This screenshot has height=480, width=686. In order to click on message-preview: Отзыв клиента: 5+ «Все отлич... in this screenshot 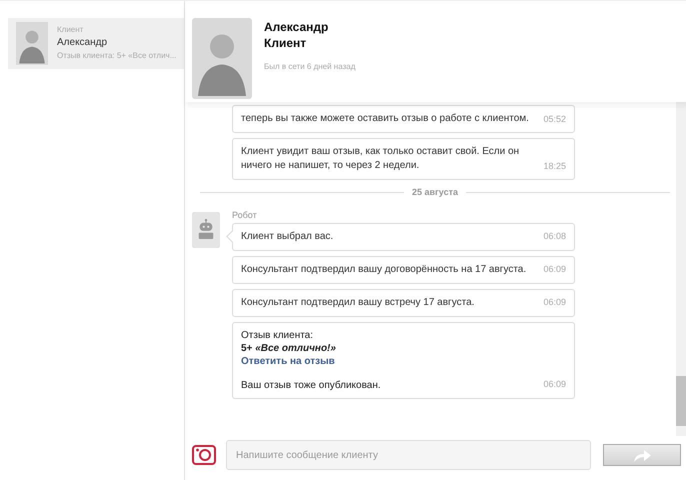, I will do `click(116, 56)`.